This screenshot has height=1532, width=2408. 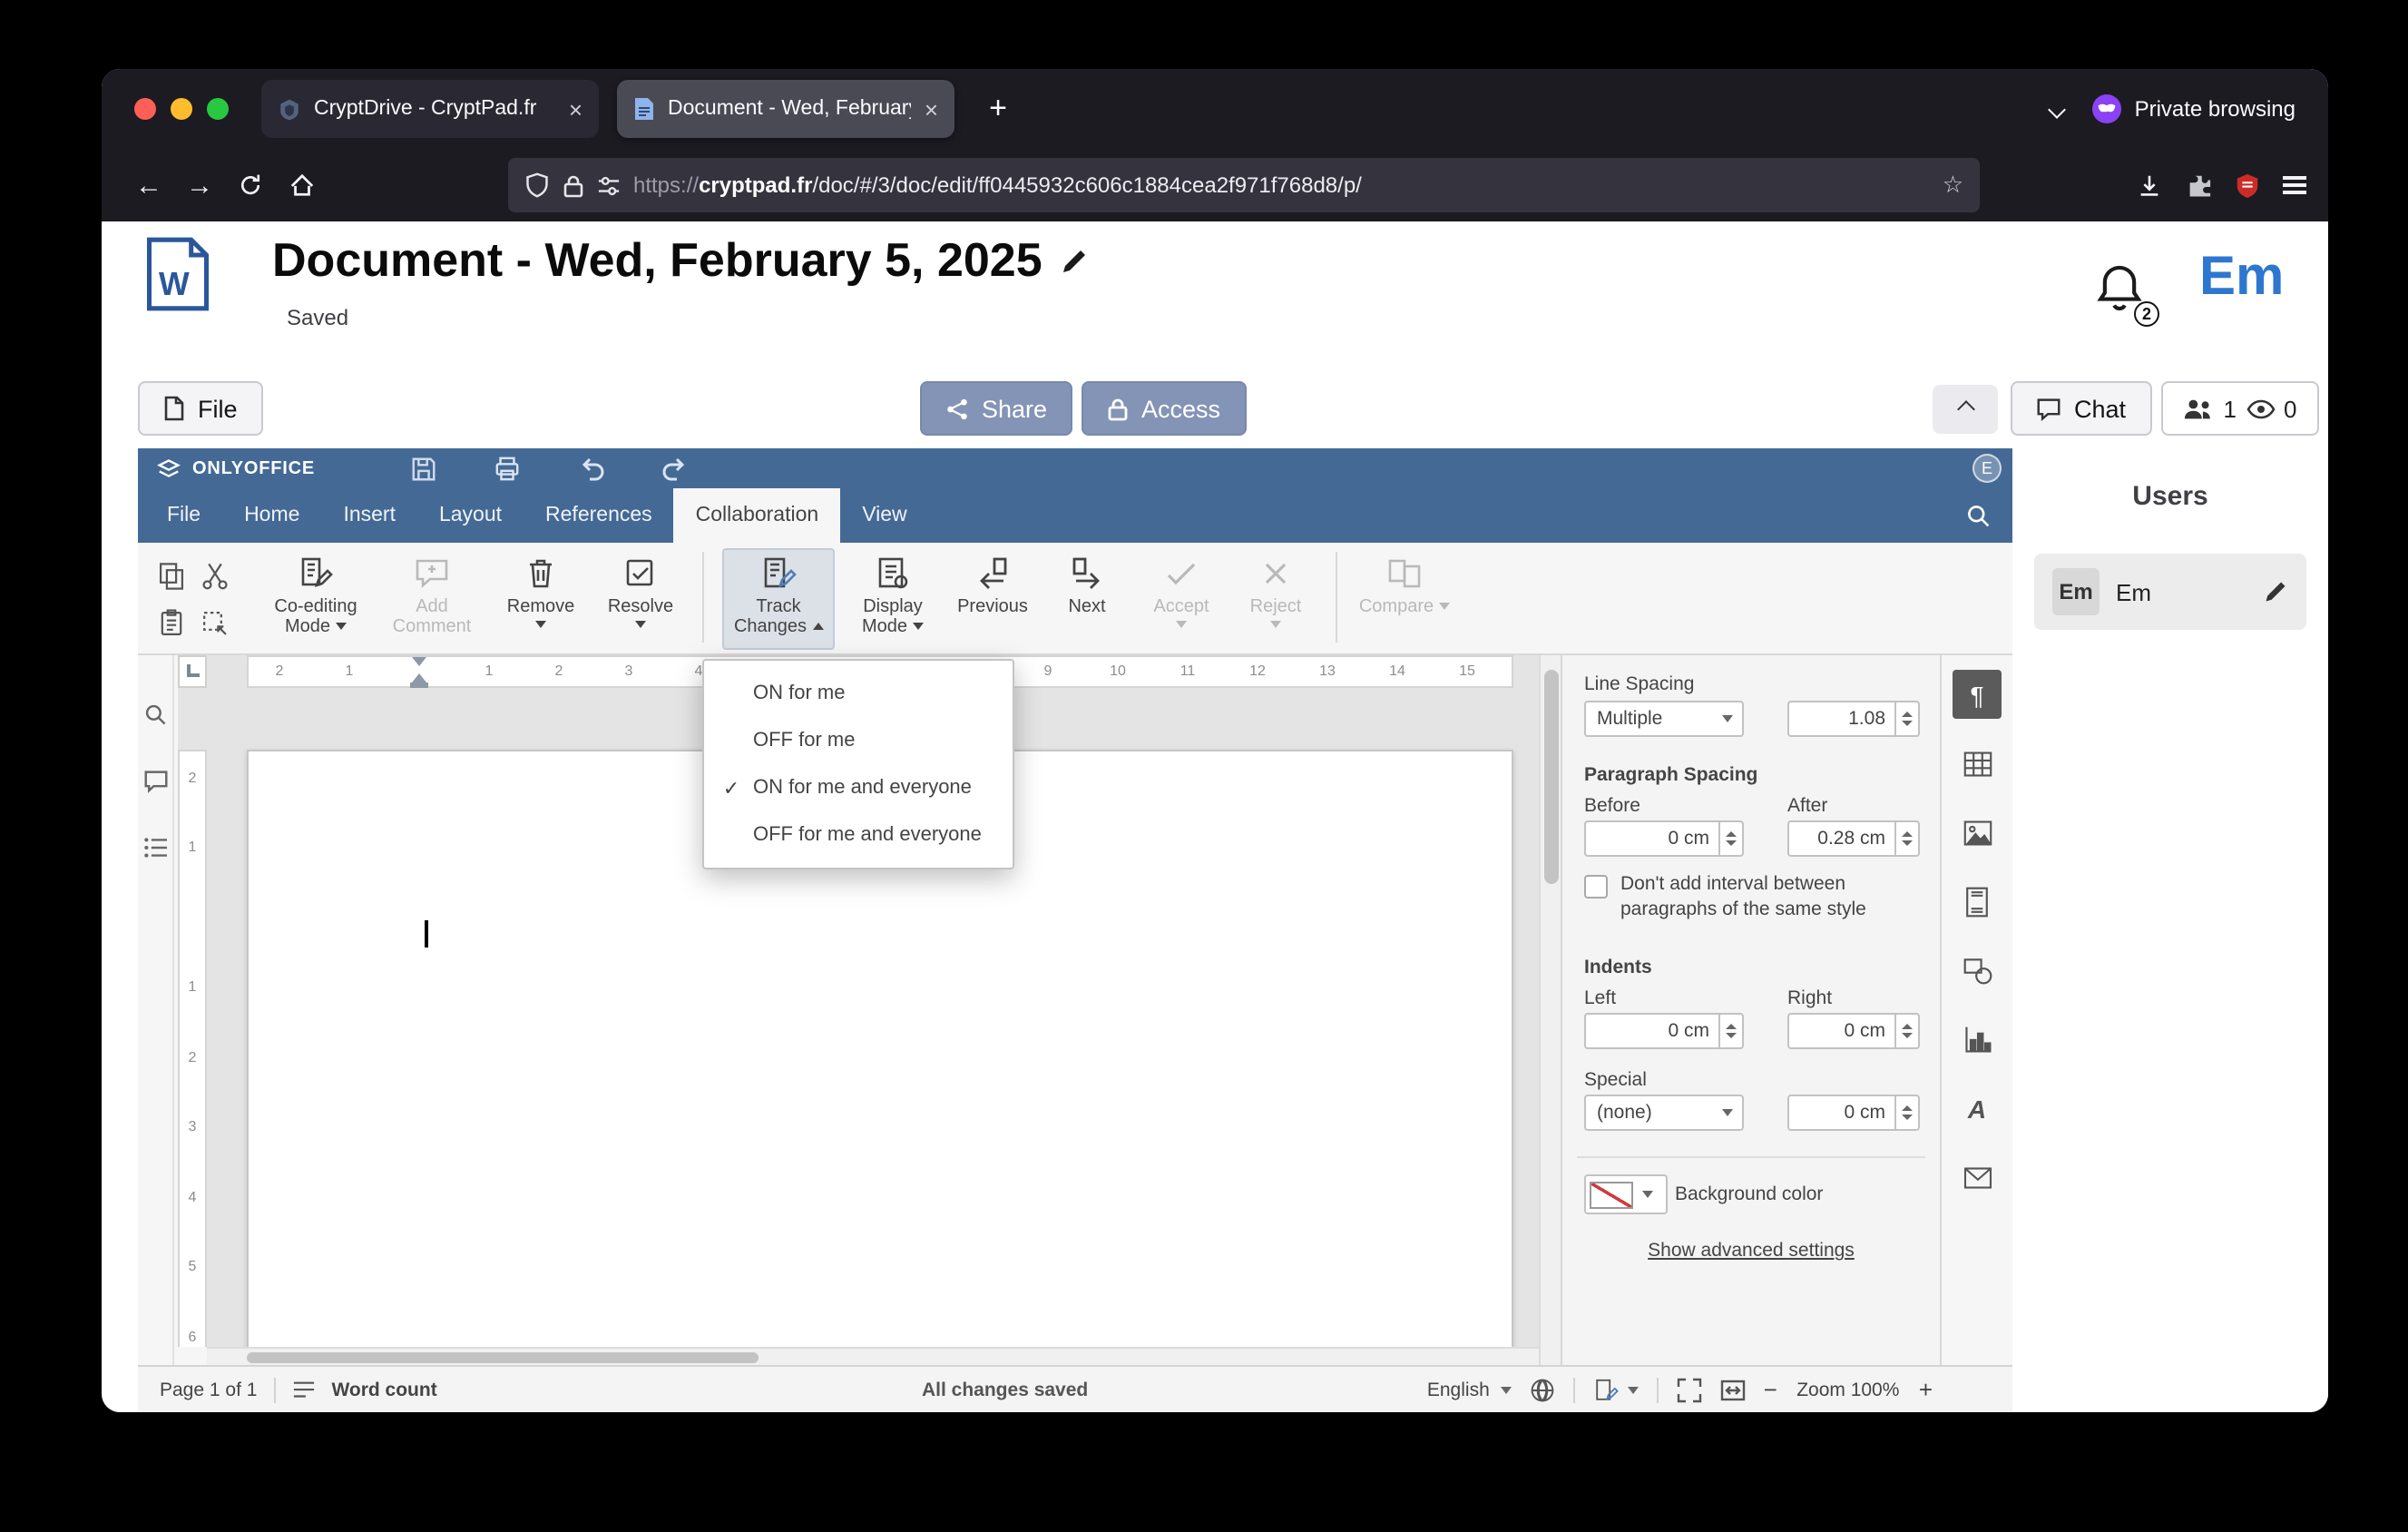 I want to click on menu-tab-collaboration: Collaboration, so click(x=757, y=515).